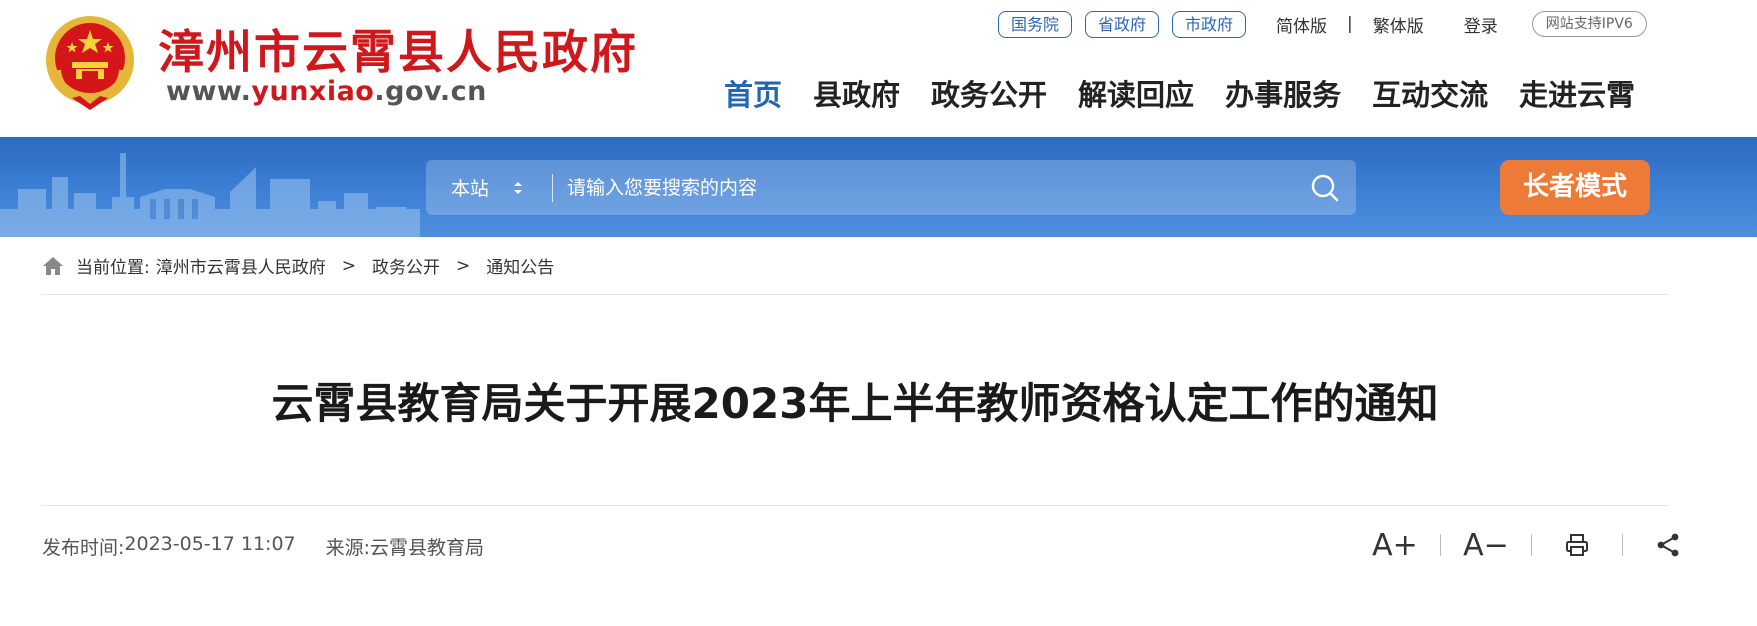  What do you see at coordinates (520, 265) in the screenshot?
I see `breadcrumb-item-notices: 通知公告` at bounding box center [520, 265].